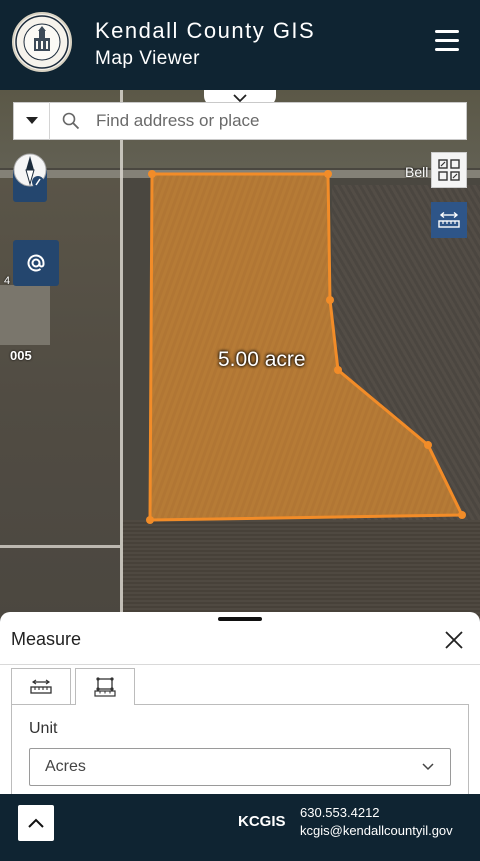 The width and height of the screenshot is (480, 861). Describe the element at coordinates (447, 41) in the screenshot. I see `hamburger-menu-icon` at that location.